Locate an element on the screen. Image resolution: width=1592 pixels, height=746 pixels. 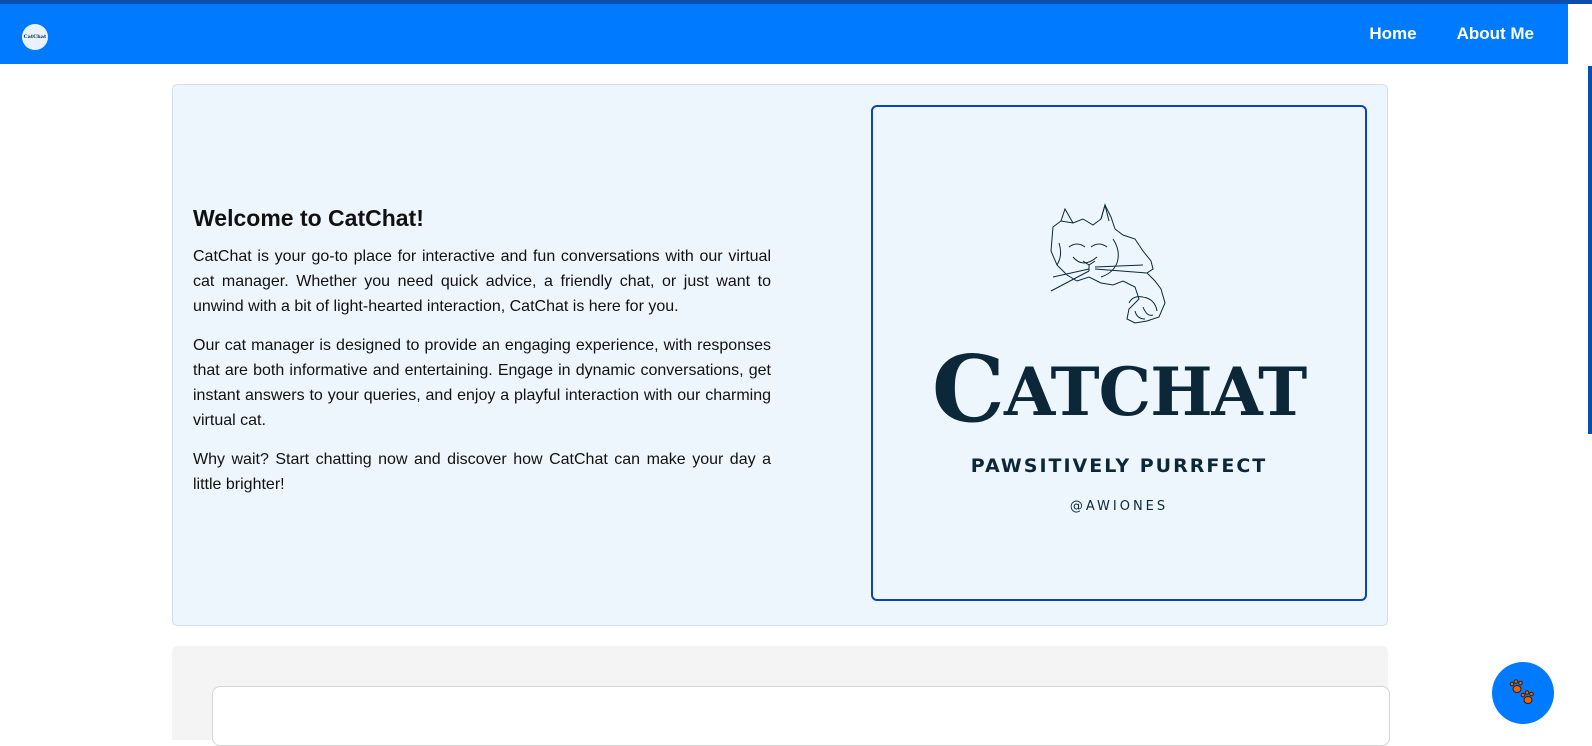
page-scrollbar is located at coordinates (1580, 372).